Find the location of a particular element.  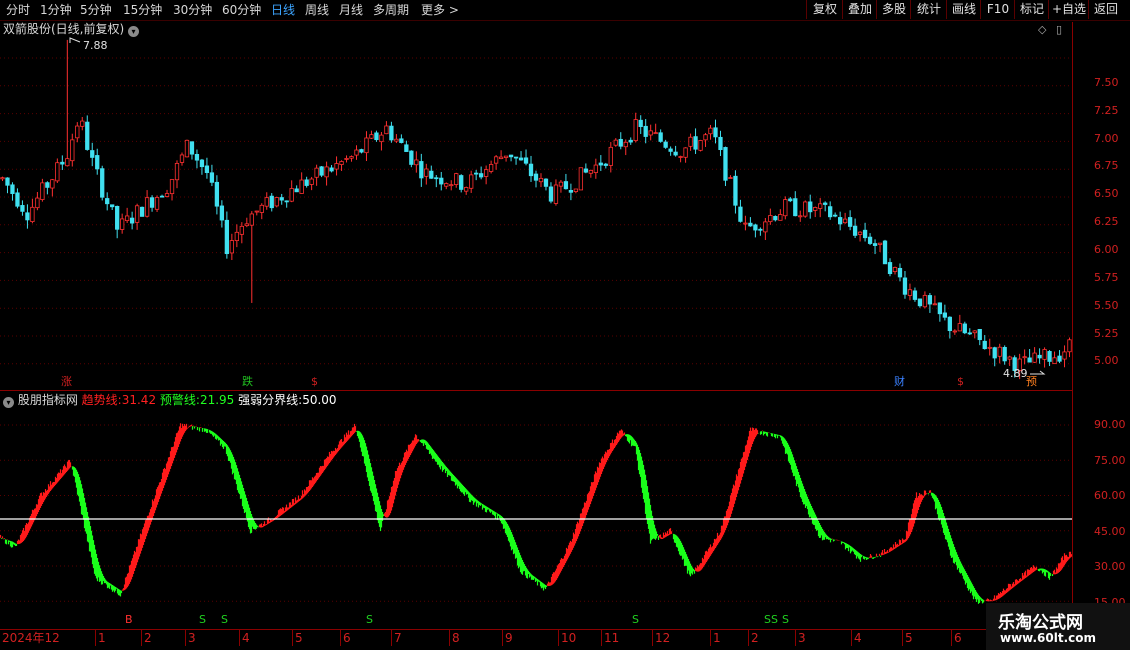

high-pointer-icon is located at coordinates (75, 40).